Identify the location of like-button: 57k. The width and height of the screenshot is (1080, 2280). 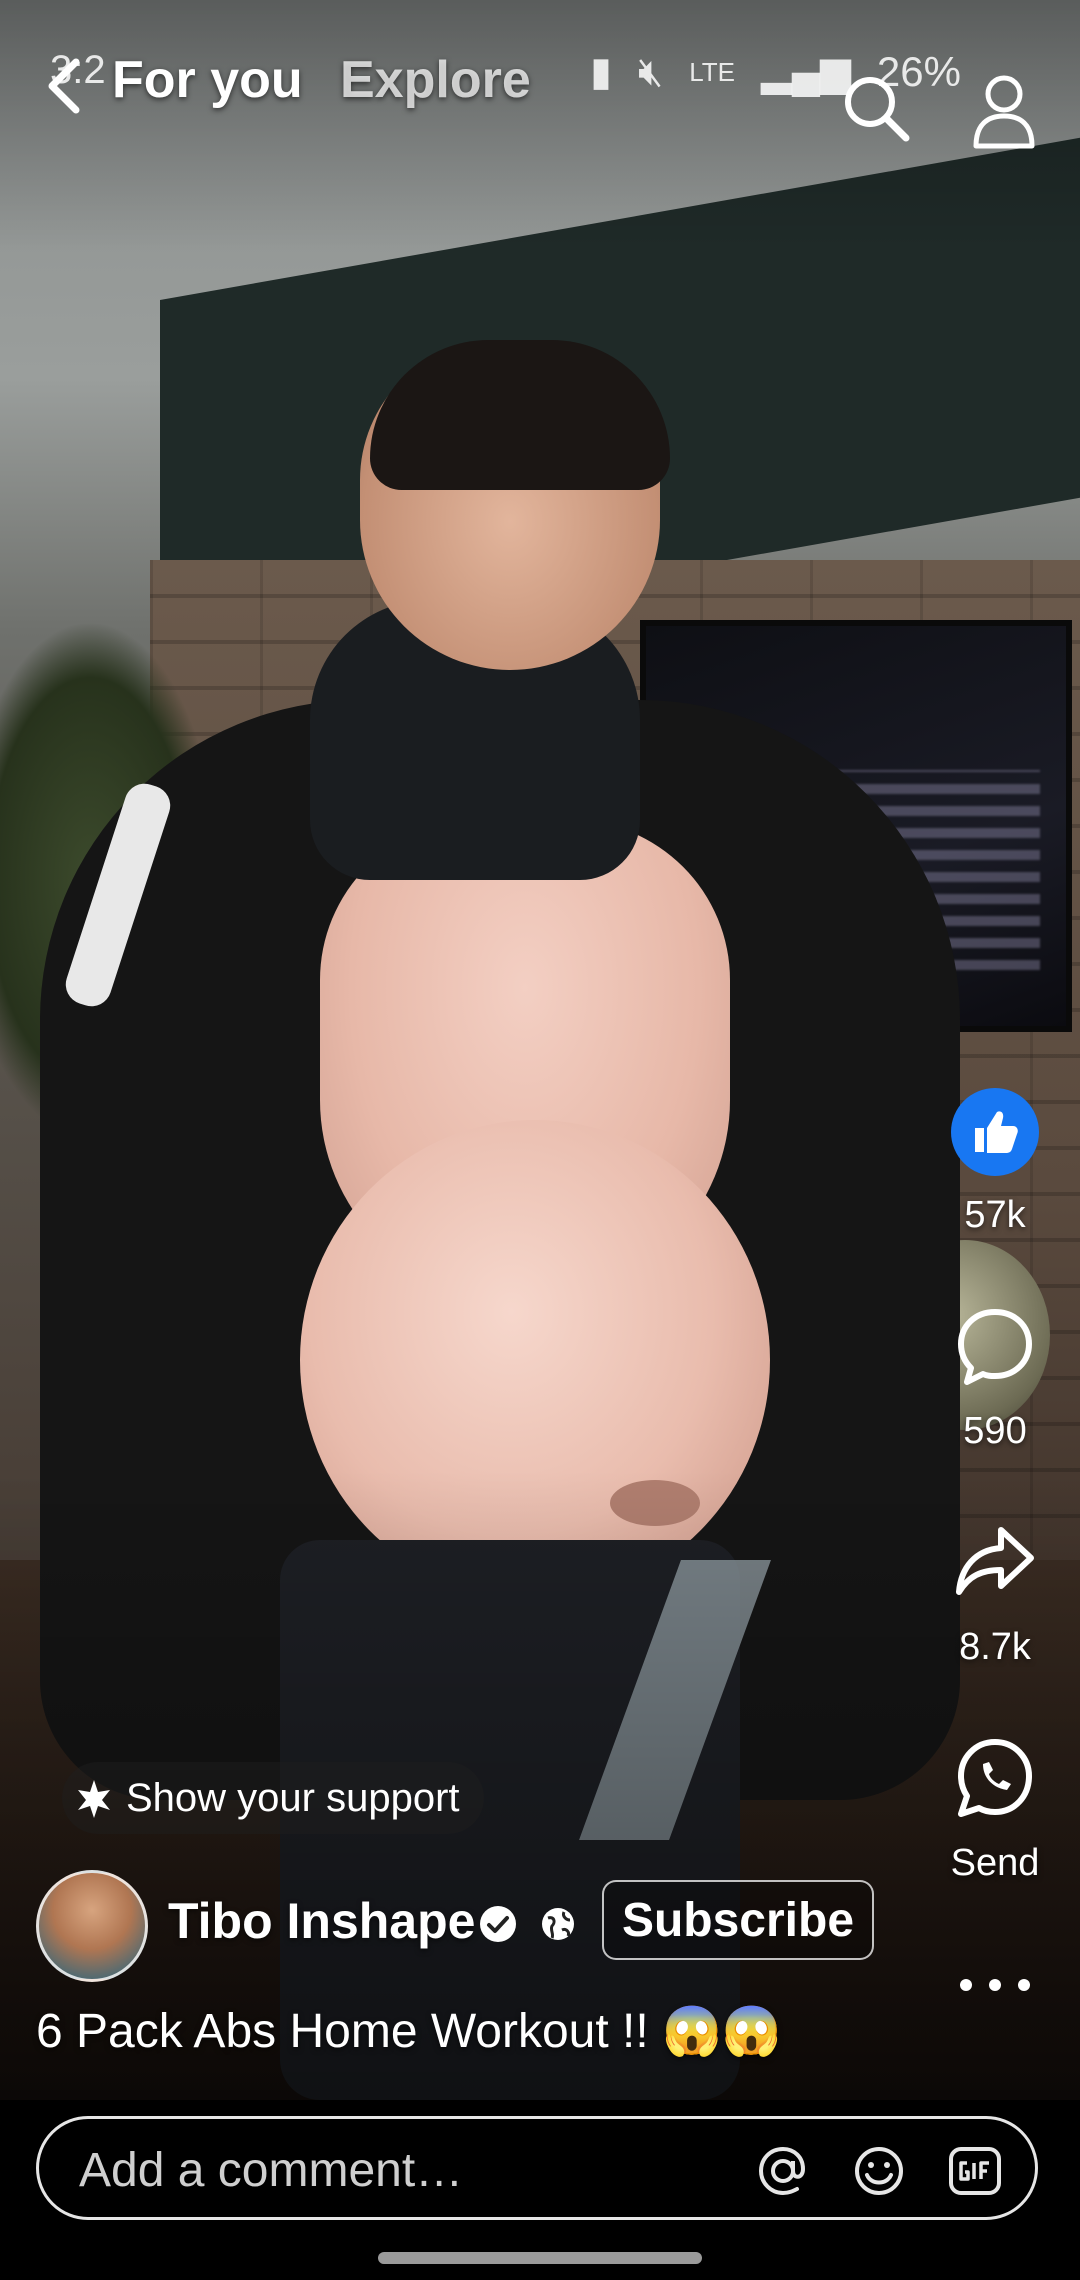
(995, 1162).